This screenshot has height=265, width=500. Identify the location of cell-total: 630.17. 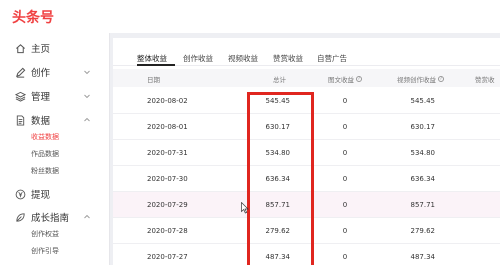
(278, 127).